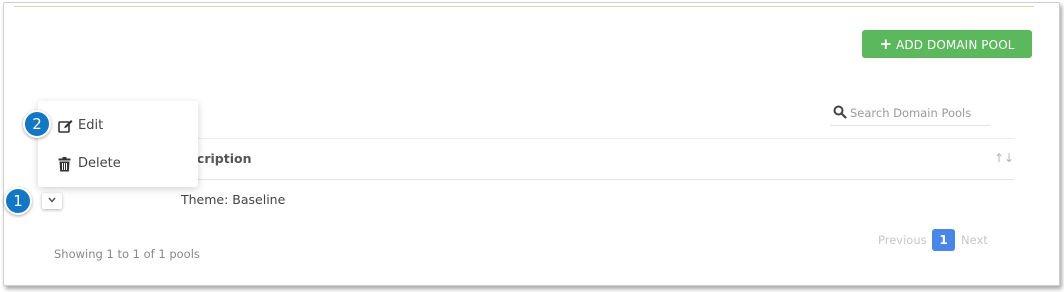  What do you see at coordinates (99, 163) in the screenshot?
I see `menu-item-label: Delete` at bounding box center [99, 163].